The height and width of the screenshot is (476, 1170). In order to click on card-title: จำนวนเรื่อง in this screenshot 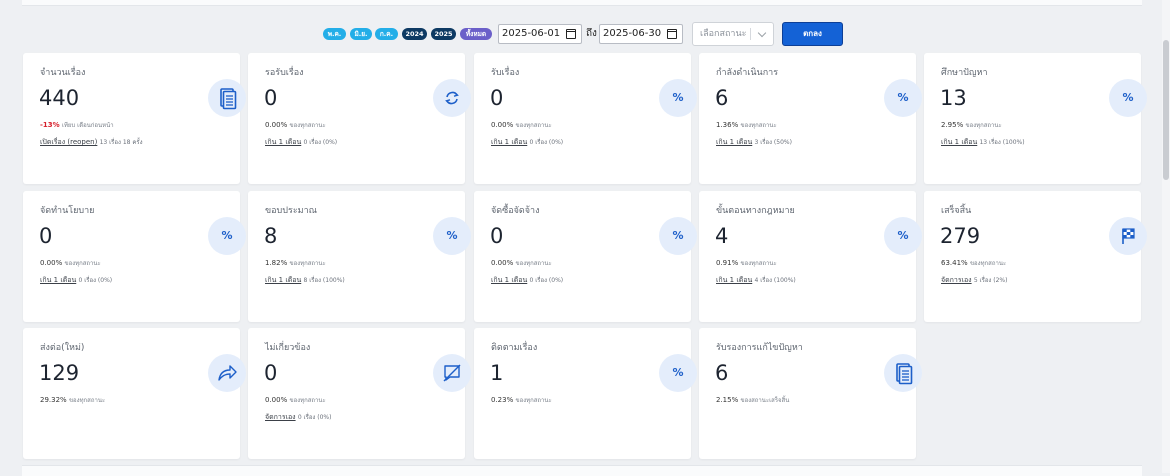, I will do `click(63, 73)`.